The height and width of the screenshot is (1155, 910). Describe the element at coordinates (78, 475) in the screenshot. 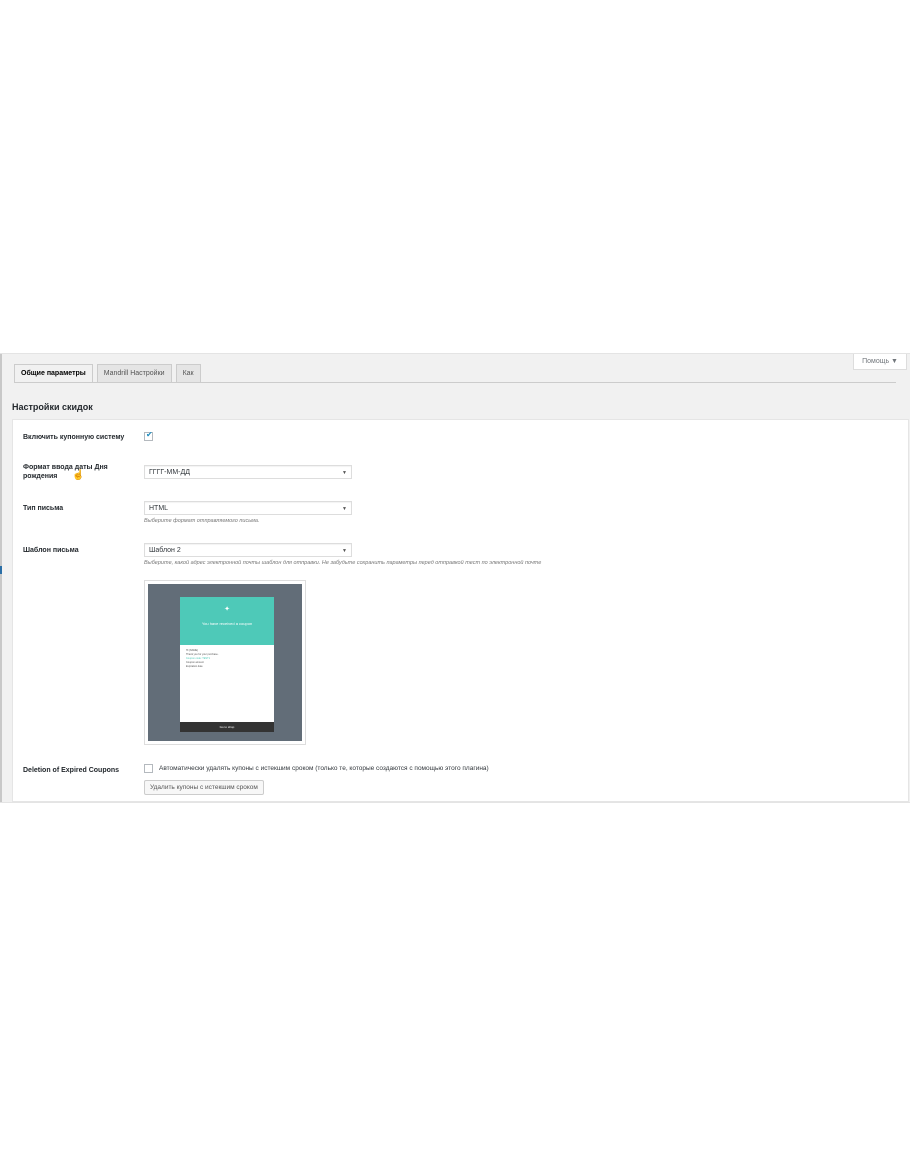

I see `hand-cursor-icon: ☝` at that location.